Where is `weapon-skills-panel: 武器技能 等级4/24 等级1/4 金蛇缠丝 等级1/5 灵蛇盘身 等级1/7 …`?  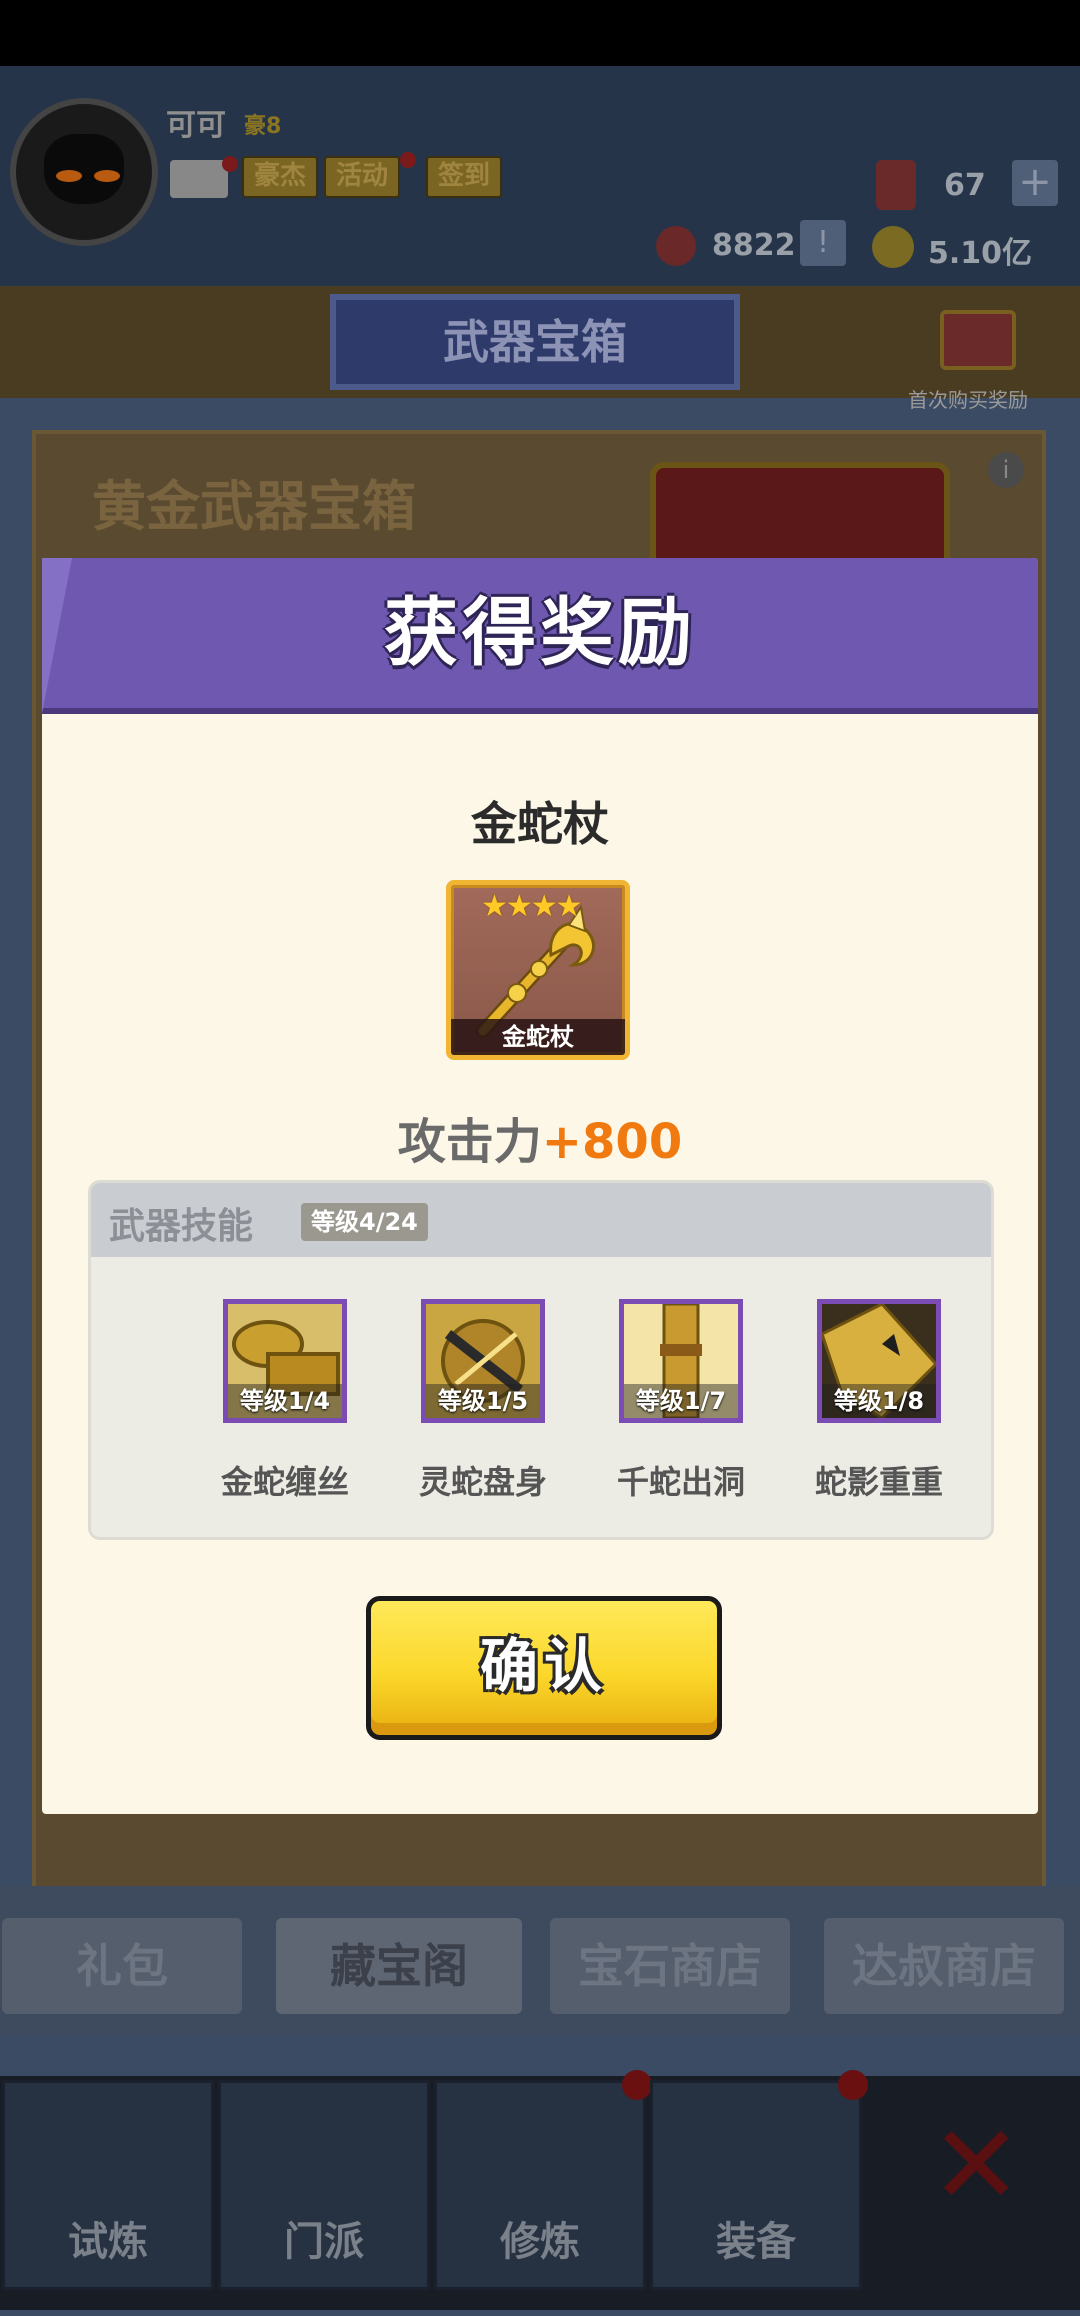 weapon-skills-panel: 武器技能 等级4/24 等级1/4 金蛇缠丝 等级1/5 灵蛇盘身 等级1/7 … is located at coordinates (541, 1360).